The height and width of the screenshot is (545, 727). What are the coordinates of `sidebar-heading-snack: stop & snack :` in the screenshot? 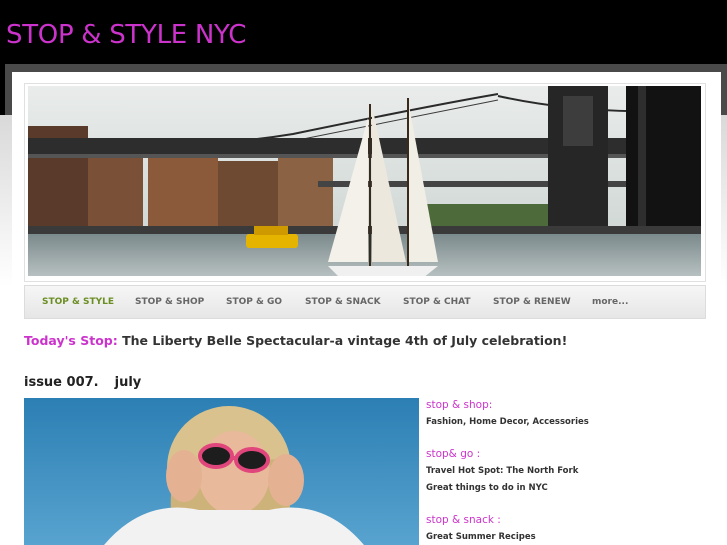 It's located at (463, 520).